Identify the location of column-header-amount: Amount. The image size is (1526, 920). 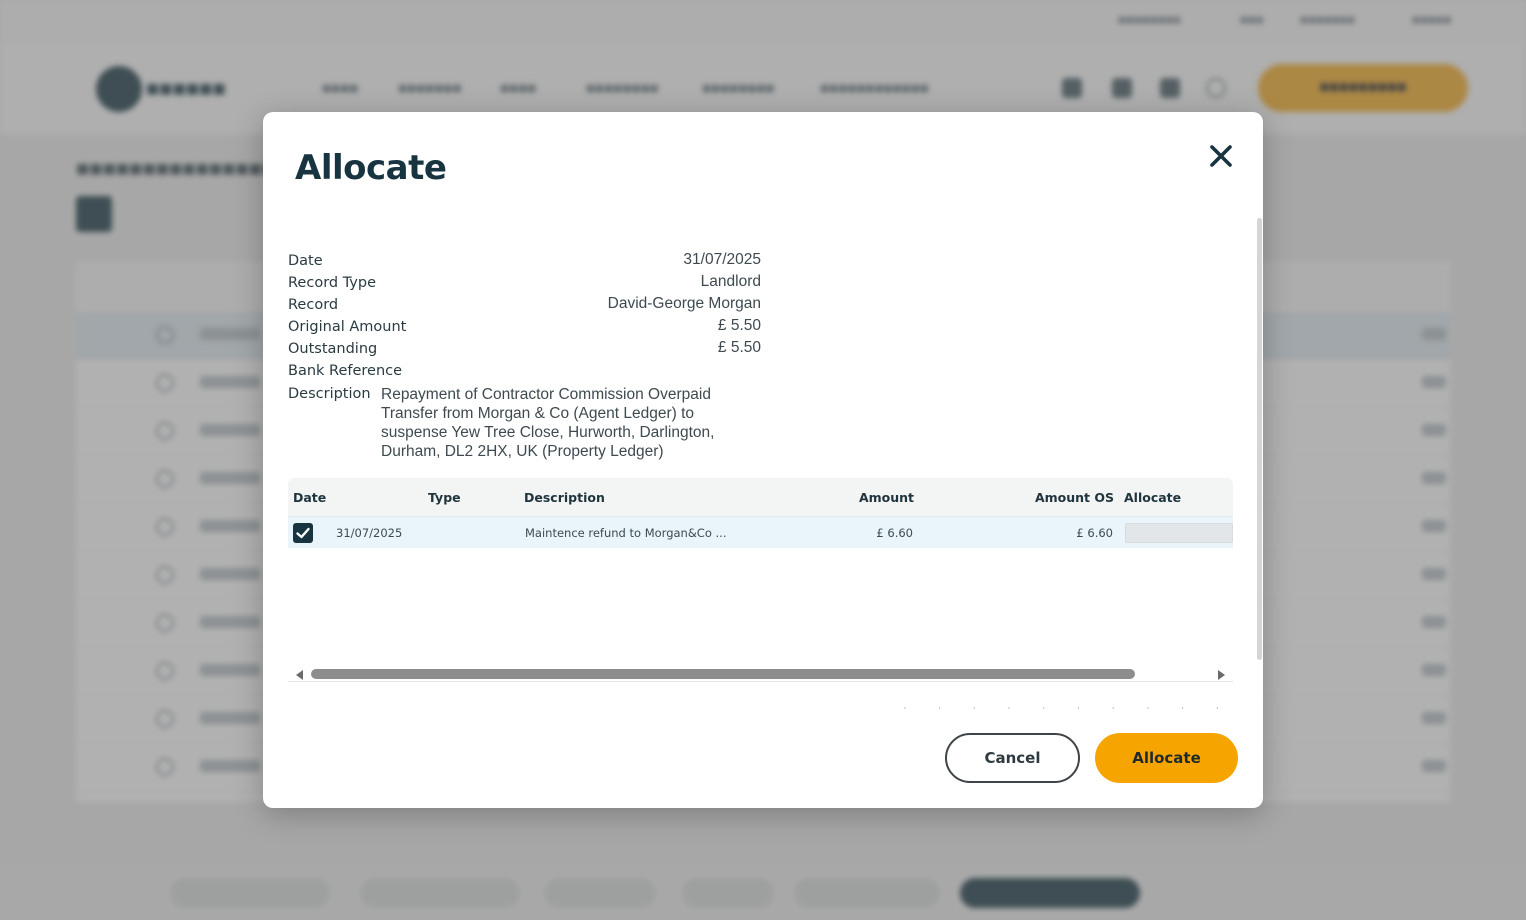
(886, 497).